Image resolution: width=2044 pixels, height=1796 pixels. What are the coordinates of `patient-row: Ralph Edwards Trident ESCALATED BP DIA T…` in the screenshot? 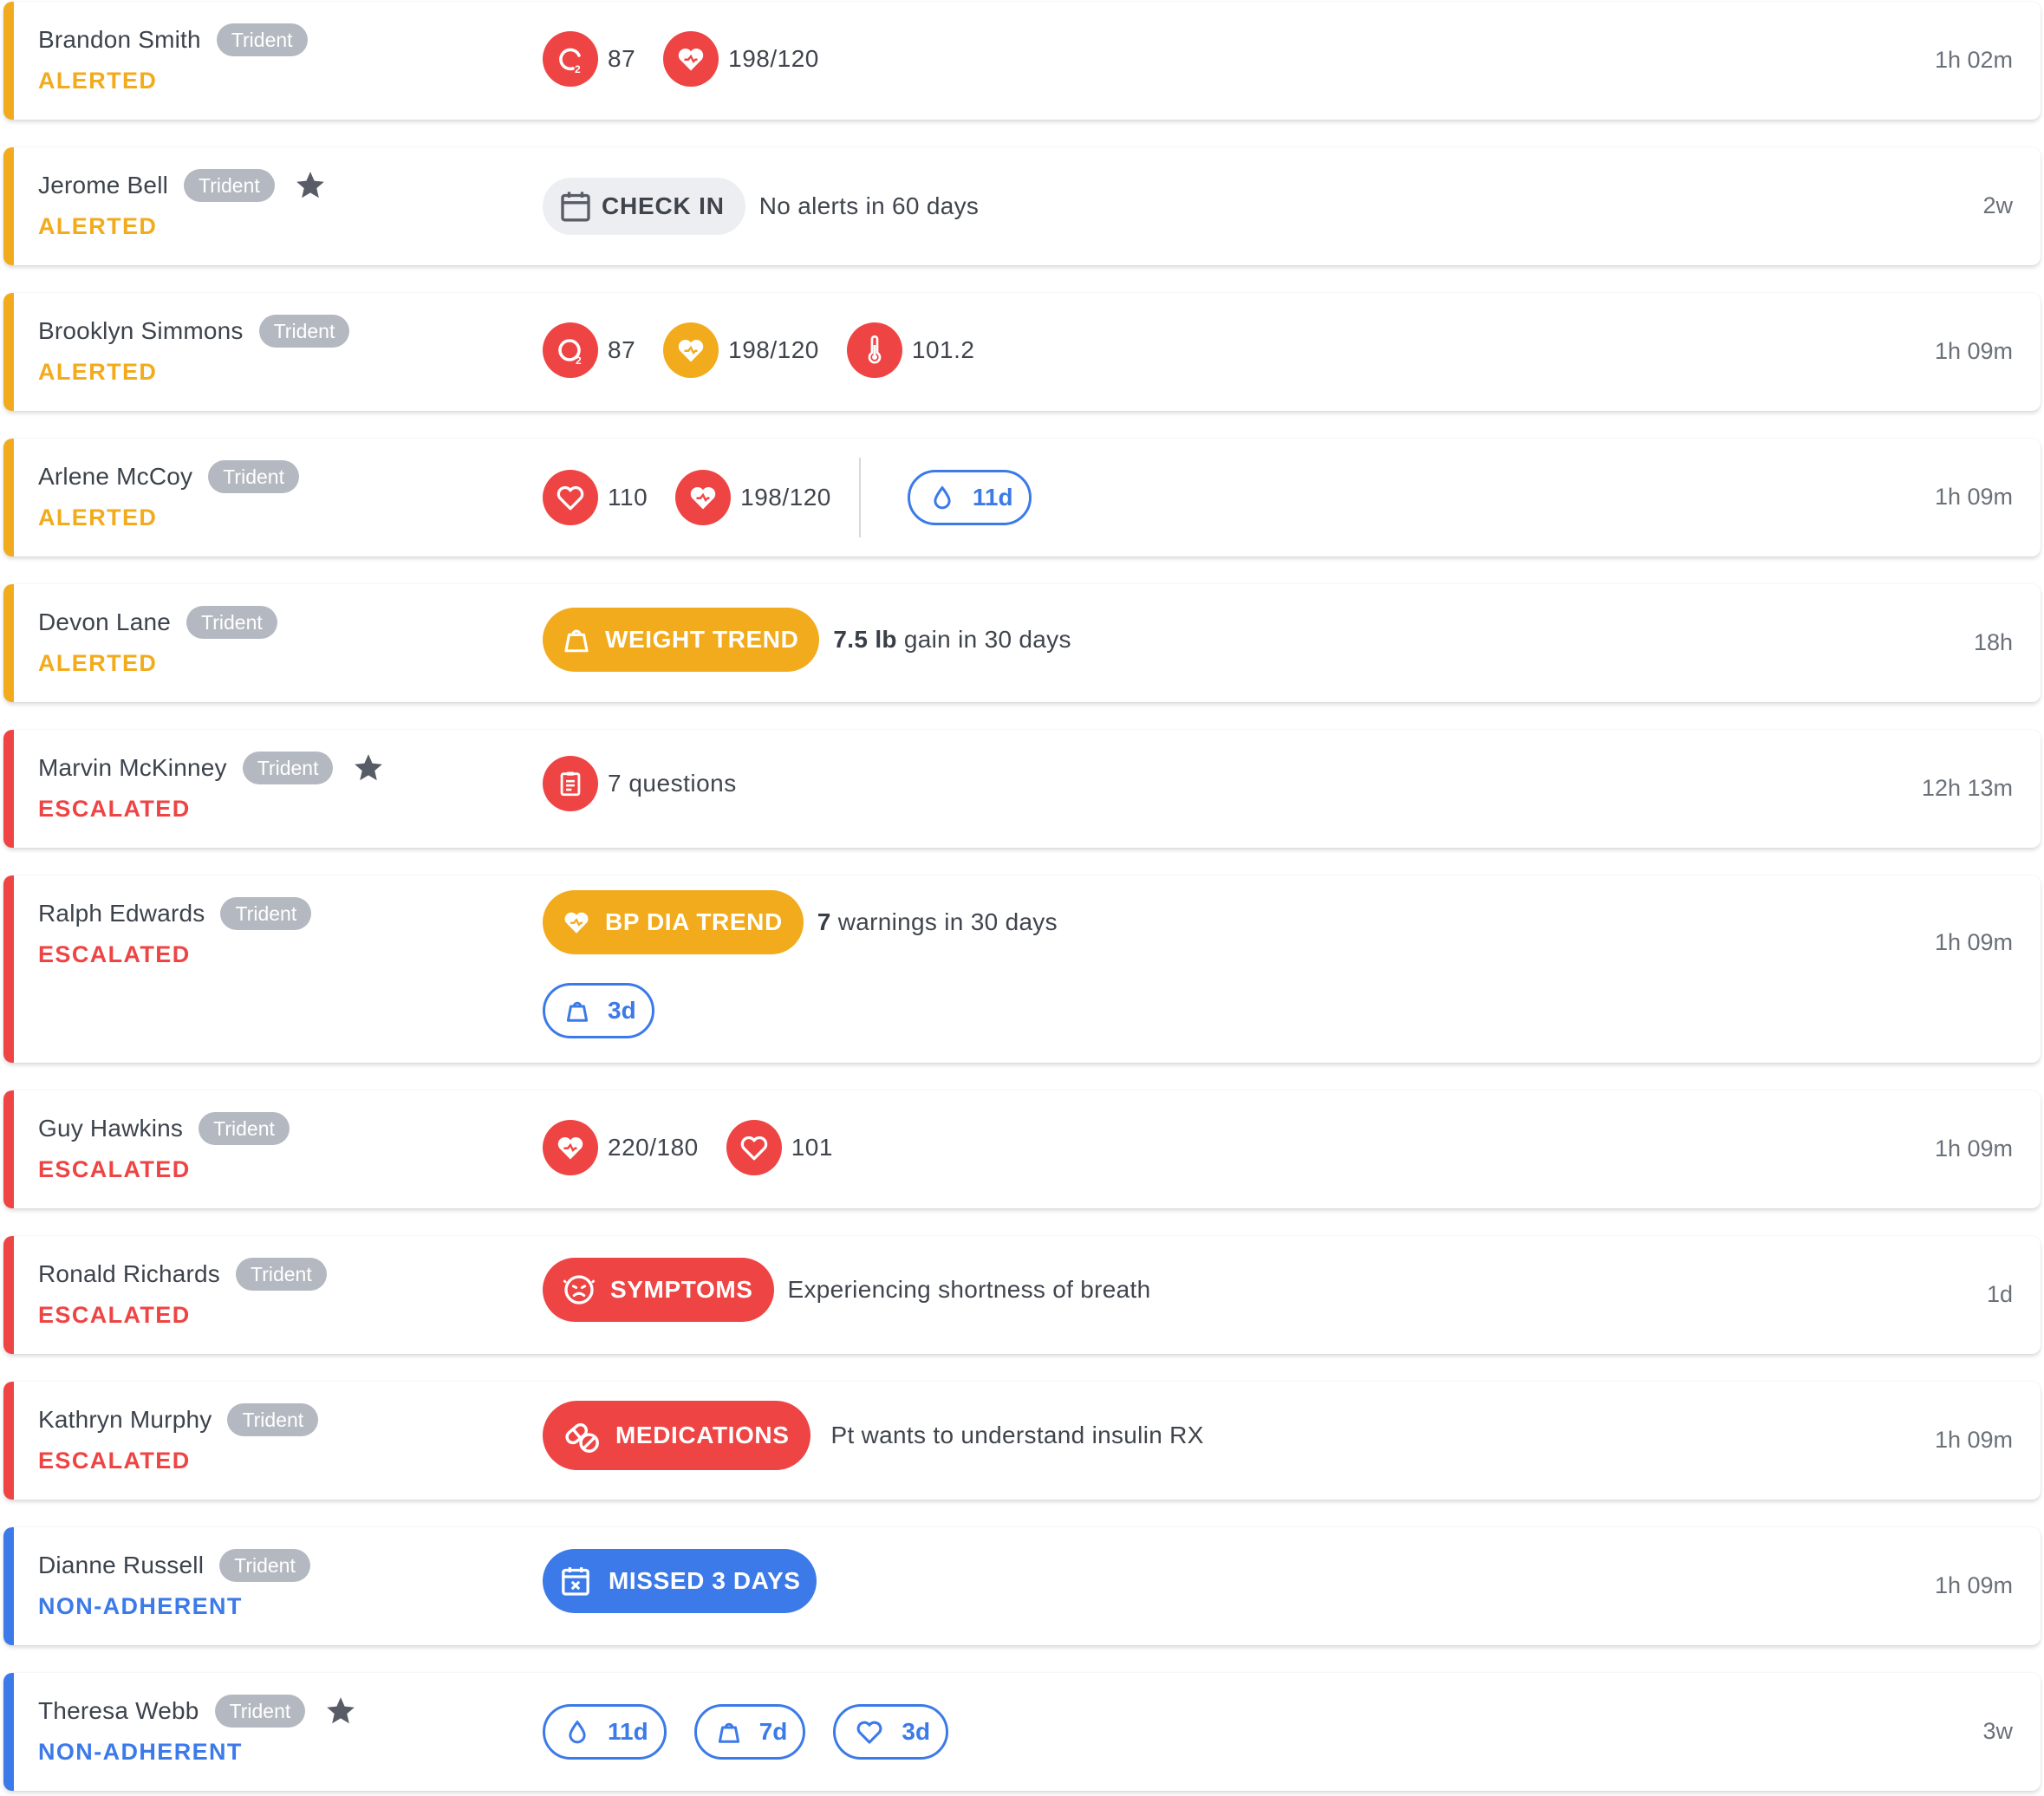 It's located at (1022, 969).